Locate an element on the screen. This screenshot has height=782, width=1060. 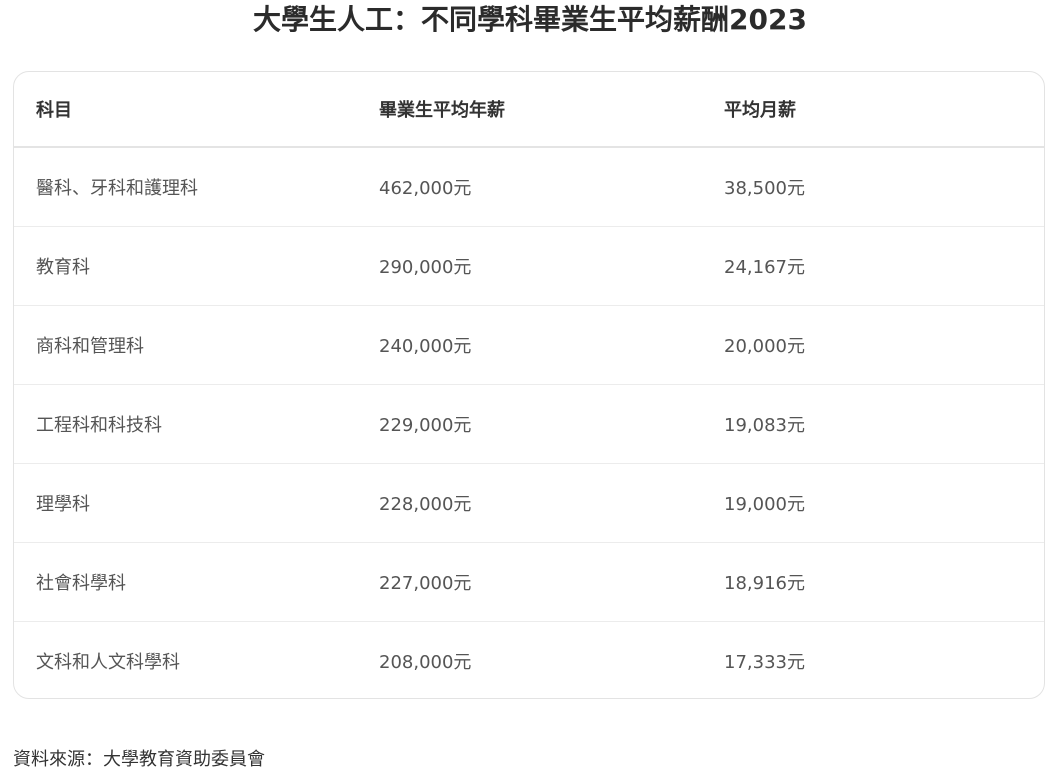
table-header-row: 科目 畢業生平均年薪 平均月薪 is located at coordinates (529, 110).